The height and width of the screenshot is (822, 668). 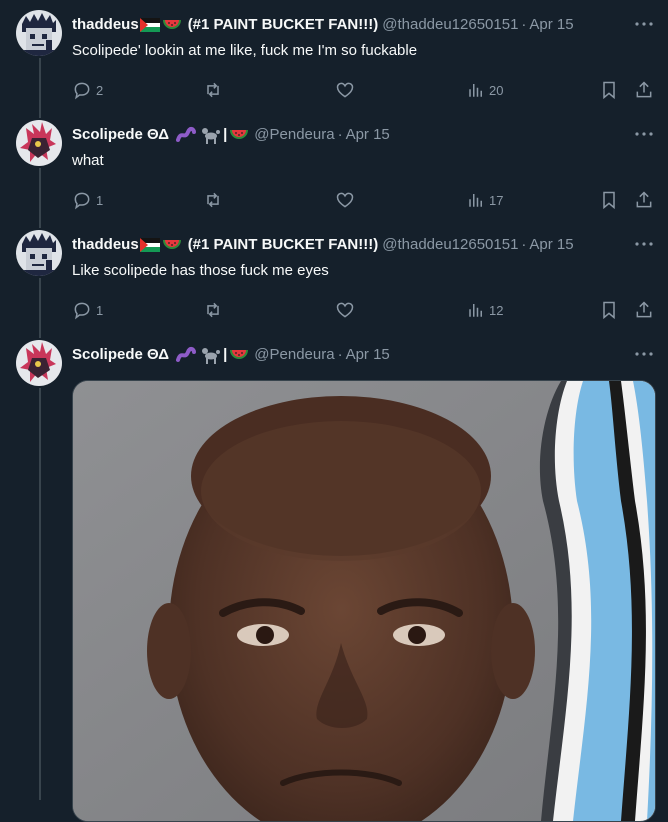 What do you see at coordinates (485, 90) in the screenshot?
I see `views-button: 20` at bounding box center [485, 90].